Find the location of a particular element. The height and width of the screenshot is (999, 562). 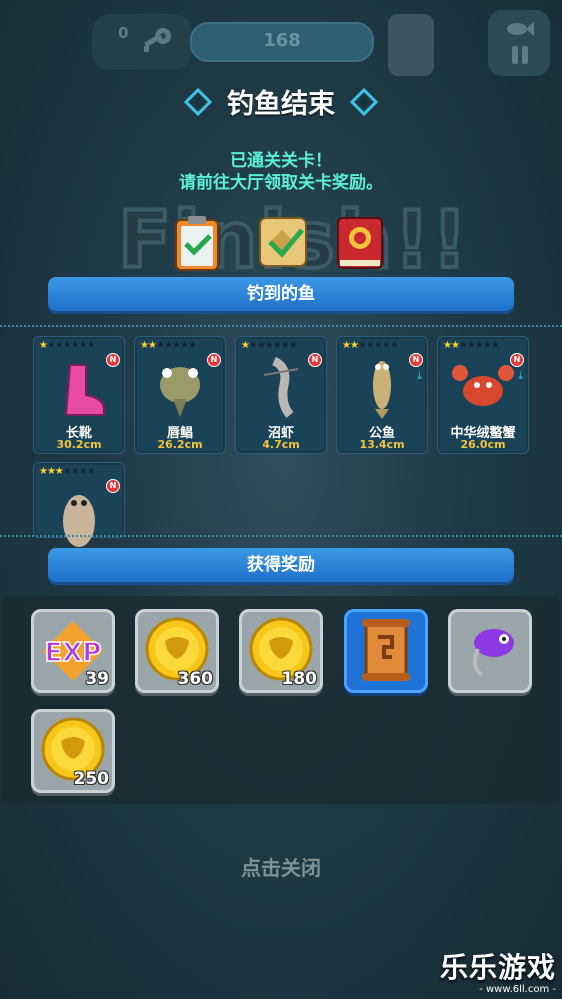

fish-card: ★★★★★★★ N 长靴 30.2cm is located at coordinates (79, 395).